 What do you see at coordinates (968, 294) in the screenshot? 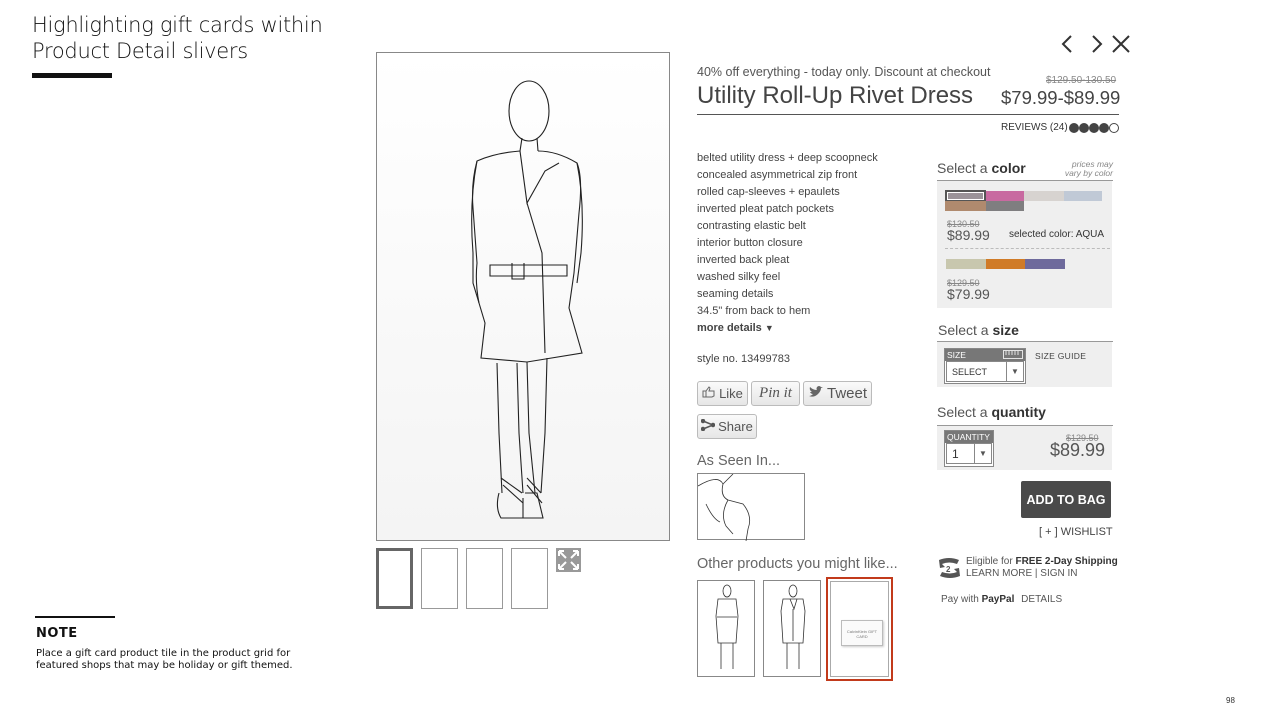
I see `color-group2-price: $79.99` at bounding box center [968, 294].